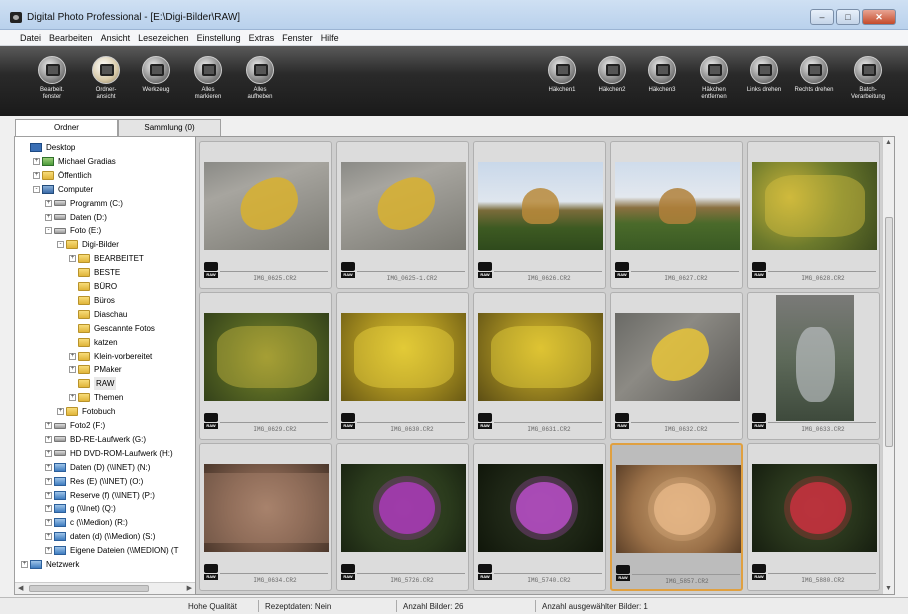  What do you see at coordinates (93, 286) in the screenshot?
I see `tree-item: BÜRO` at bounding box center [93, 286].